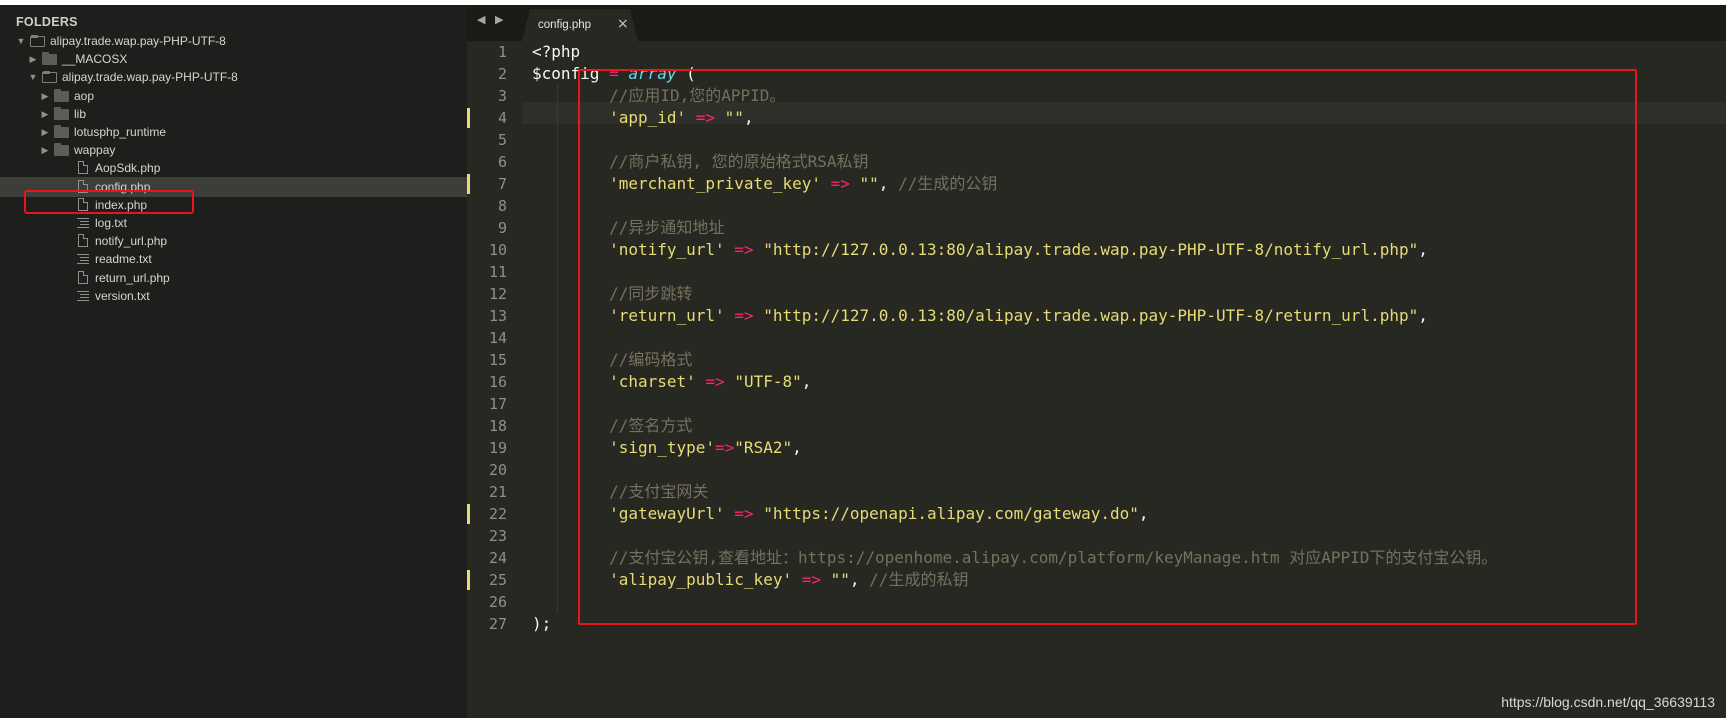 The width and height of the screenshot is (1726, 718). Describe the element at coordinates (497, 250) in the screenshot. I see `line-number: 10` at that location.